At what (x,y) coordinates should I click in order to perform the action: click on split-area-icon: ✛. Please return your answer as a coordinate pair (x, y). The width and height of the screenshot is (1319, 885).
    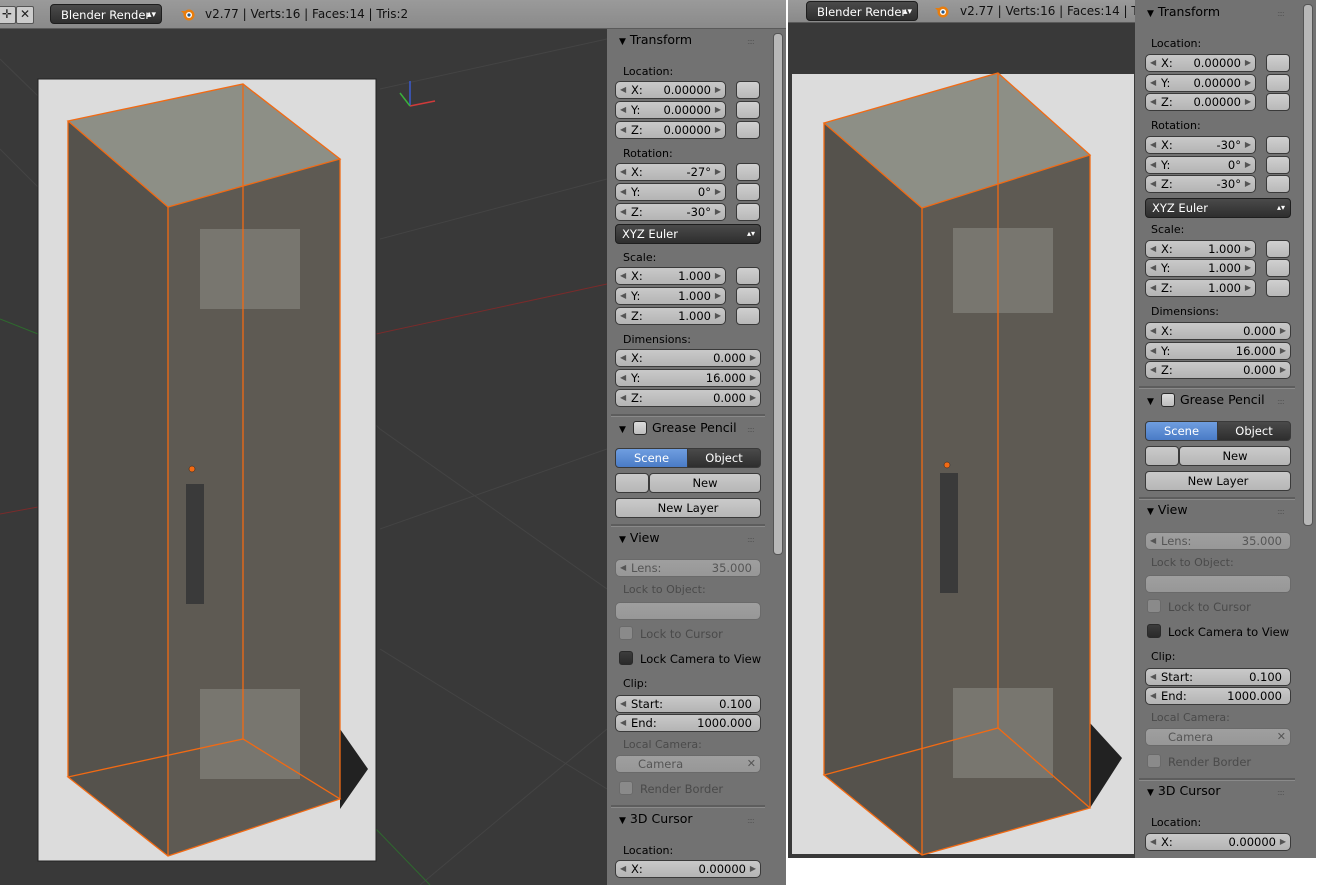
    Looking at the image, I should click on (8, 15).